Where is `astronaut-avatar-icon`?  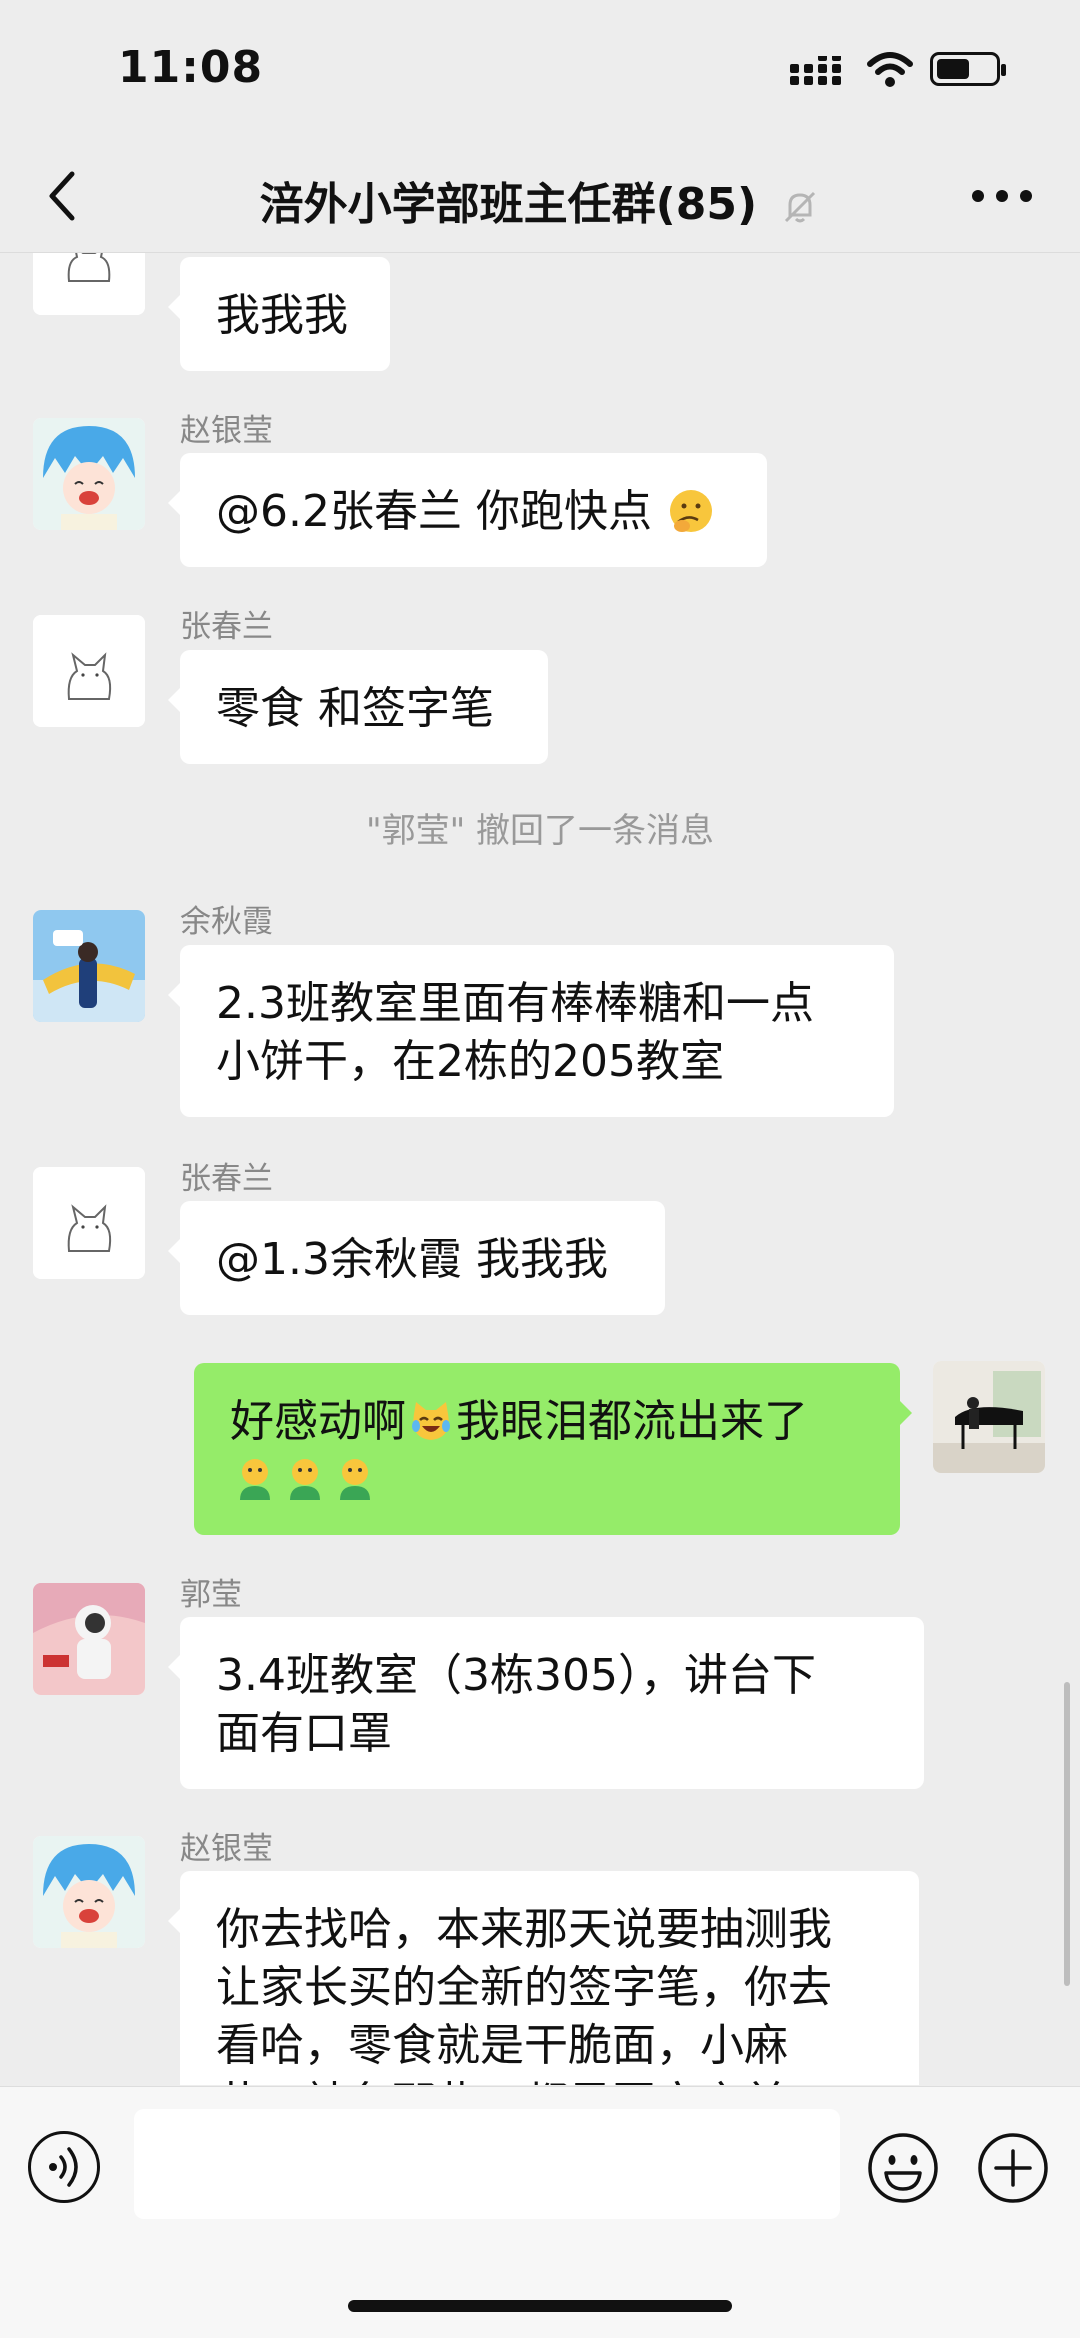
astronaut-avatar-icon is located at coordinates (89, 1639).